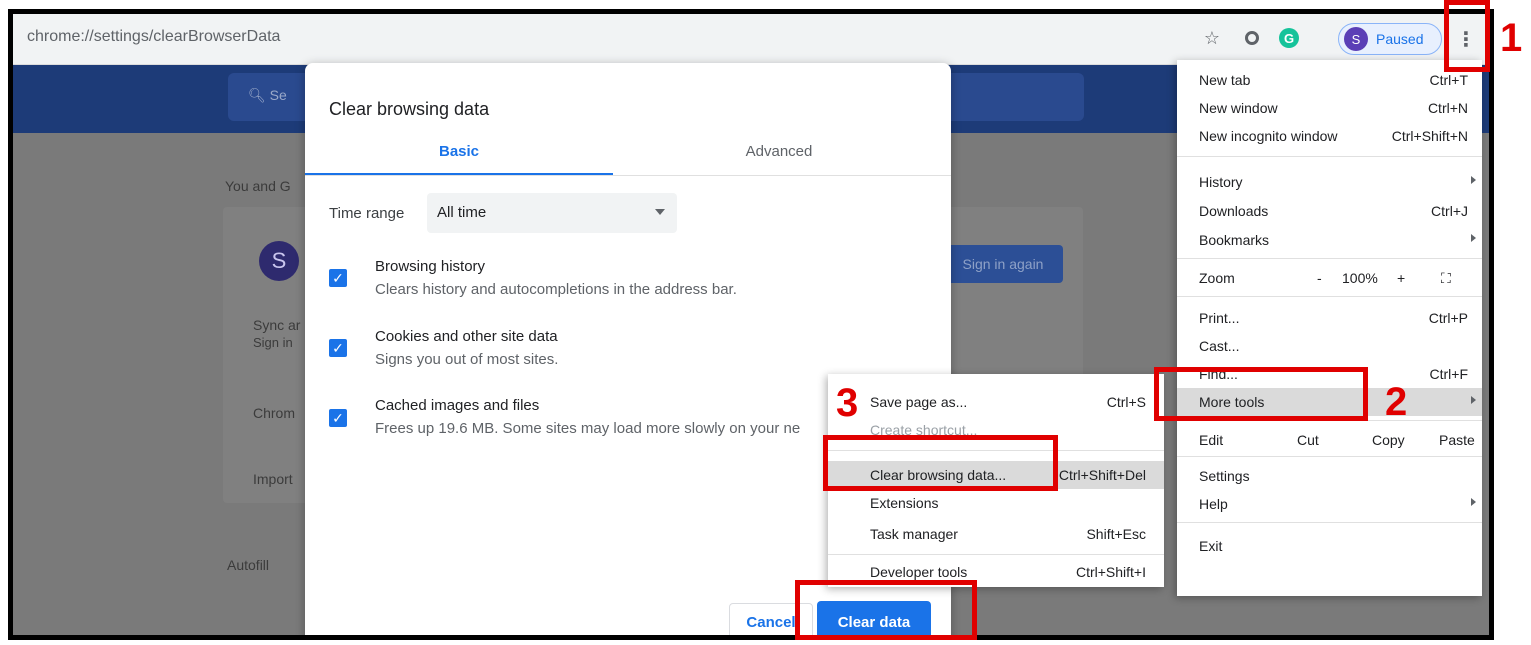  What do you see at coordinates (996, 534) in the screenshot?
I see `submenu-item-task-manager: Task manager Shift+Esc` at bounding box center [996, 534].